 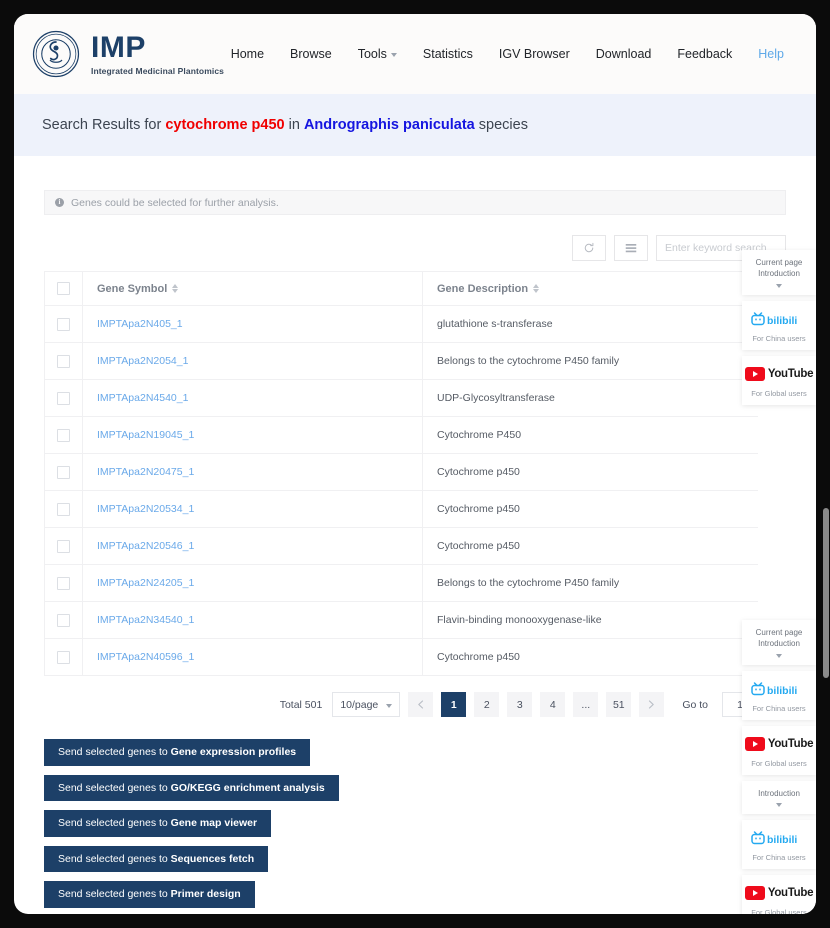 What do you see at coordinates (487, 704) in the screenshot?
I see `pagination-page-2: 2` at bounding box center [487, 704].